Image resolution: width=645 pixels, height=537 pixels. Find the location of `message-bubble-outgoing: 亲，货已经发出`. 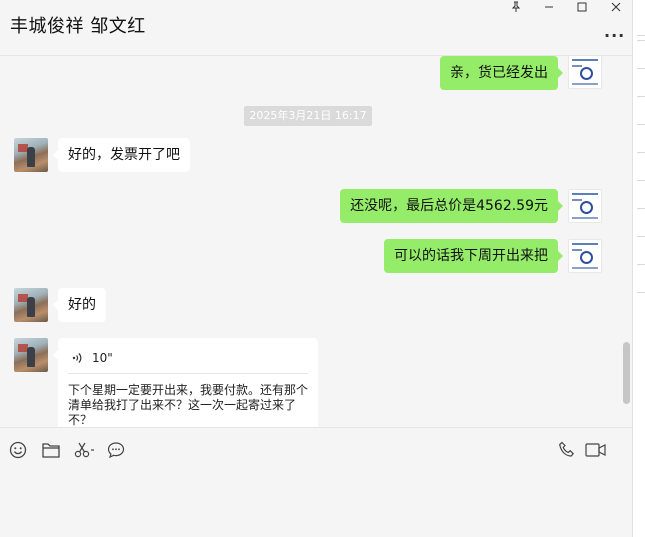

message-bubble-outgoing: 亲，货已经发出 is located at coordinates (501, 73).